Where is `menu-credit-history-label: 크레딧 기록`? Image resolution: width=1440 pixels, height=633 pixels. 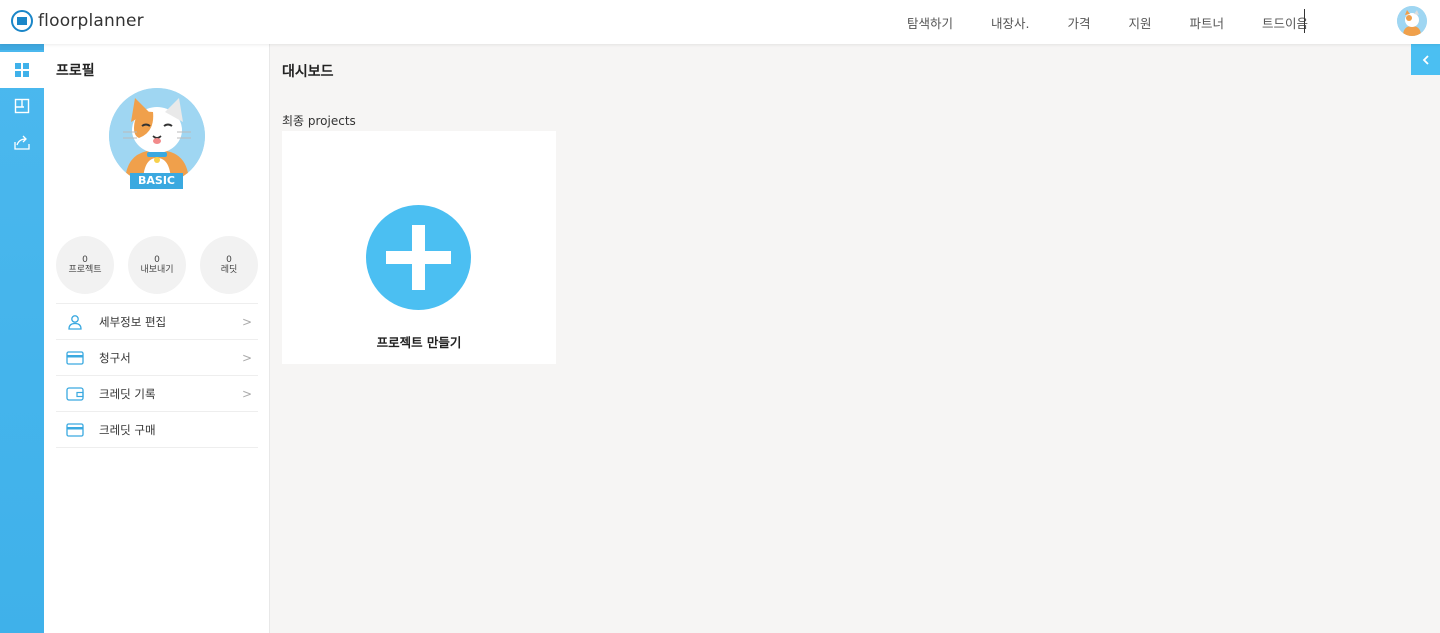
menu-credit-history-label: 크레딧 기록 is located at coordinates (127, 393).